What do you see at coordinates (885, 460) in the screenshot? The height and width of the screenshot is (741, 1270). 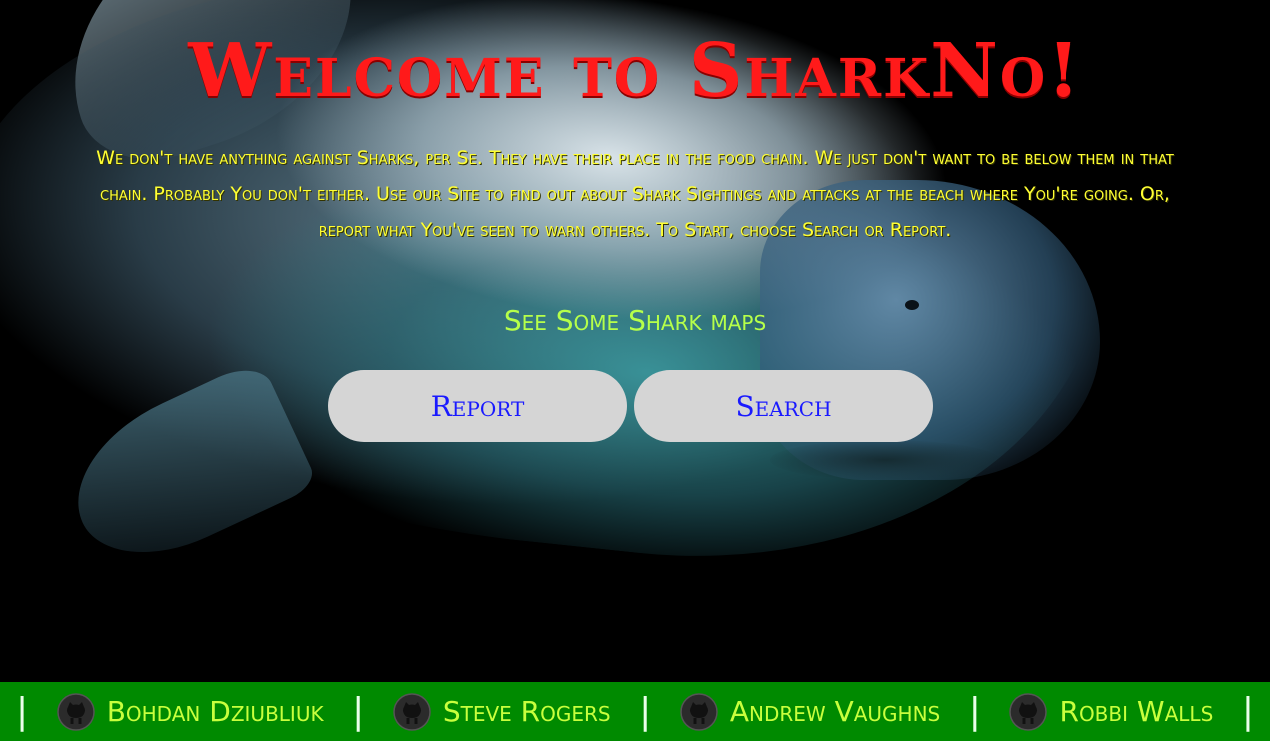 I see `shark-mouth-image` at bounding box center [885, 460].